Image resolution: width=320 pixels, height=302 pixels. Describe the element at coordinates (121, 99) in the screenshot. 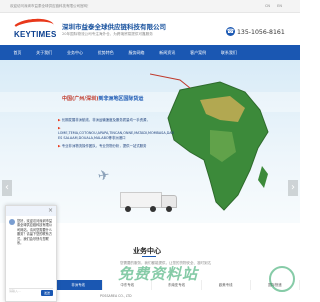

I see `banner-title-part2: 到非洲地区国际货运` at that location.